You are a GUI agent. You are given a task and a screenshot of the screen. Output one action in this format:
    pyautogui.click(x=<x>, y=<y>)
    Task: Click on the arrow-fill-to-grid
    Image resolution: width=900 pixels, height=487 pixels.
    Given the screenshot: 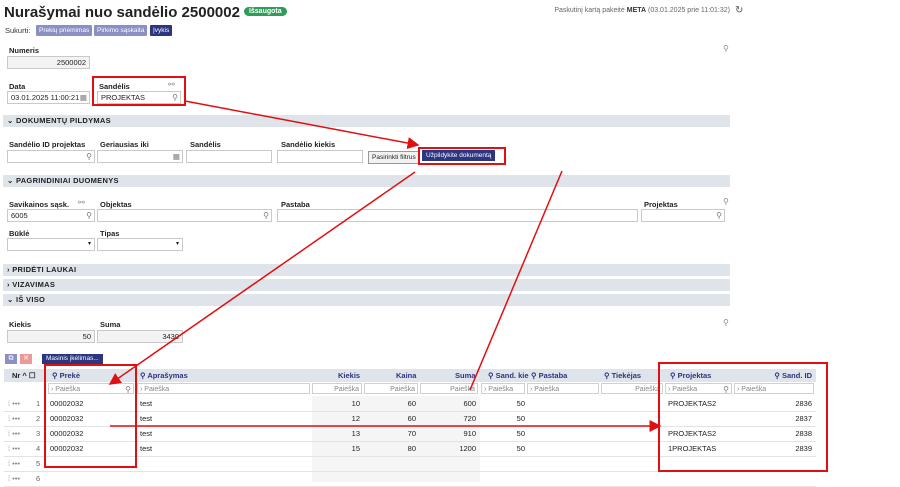 What is the action you would take?
    pyautogui.click(x=516, y=280)
    